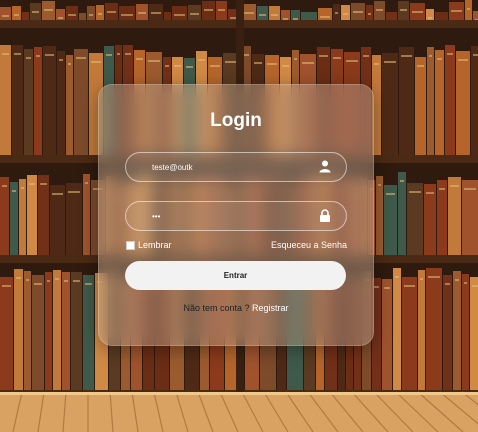 The width and height of the screenshot is (478, 432). I want to click on password-input, so click(232, 216).